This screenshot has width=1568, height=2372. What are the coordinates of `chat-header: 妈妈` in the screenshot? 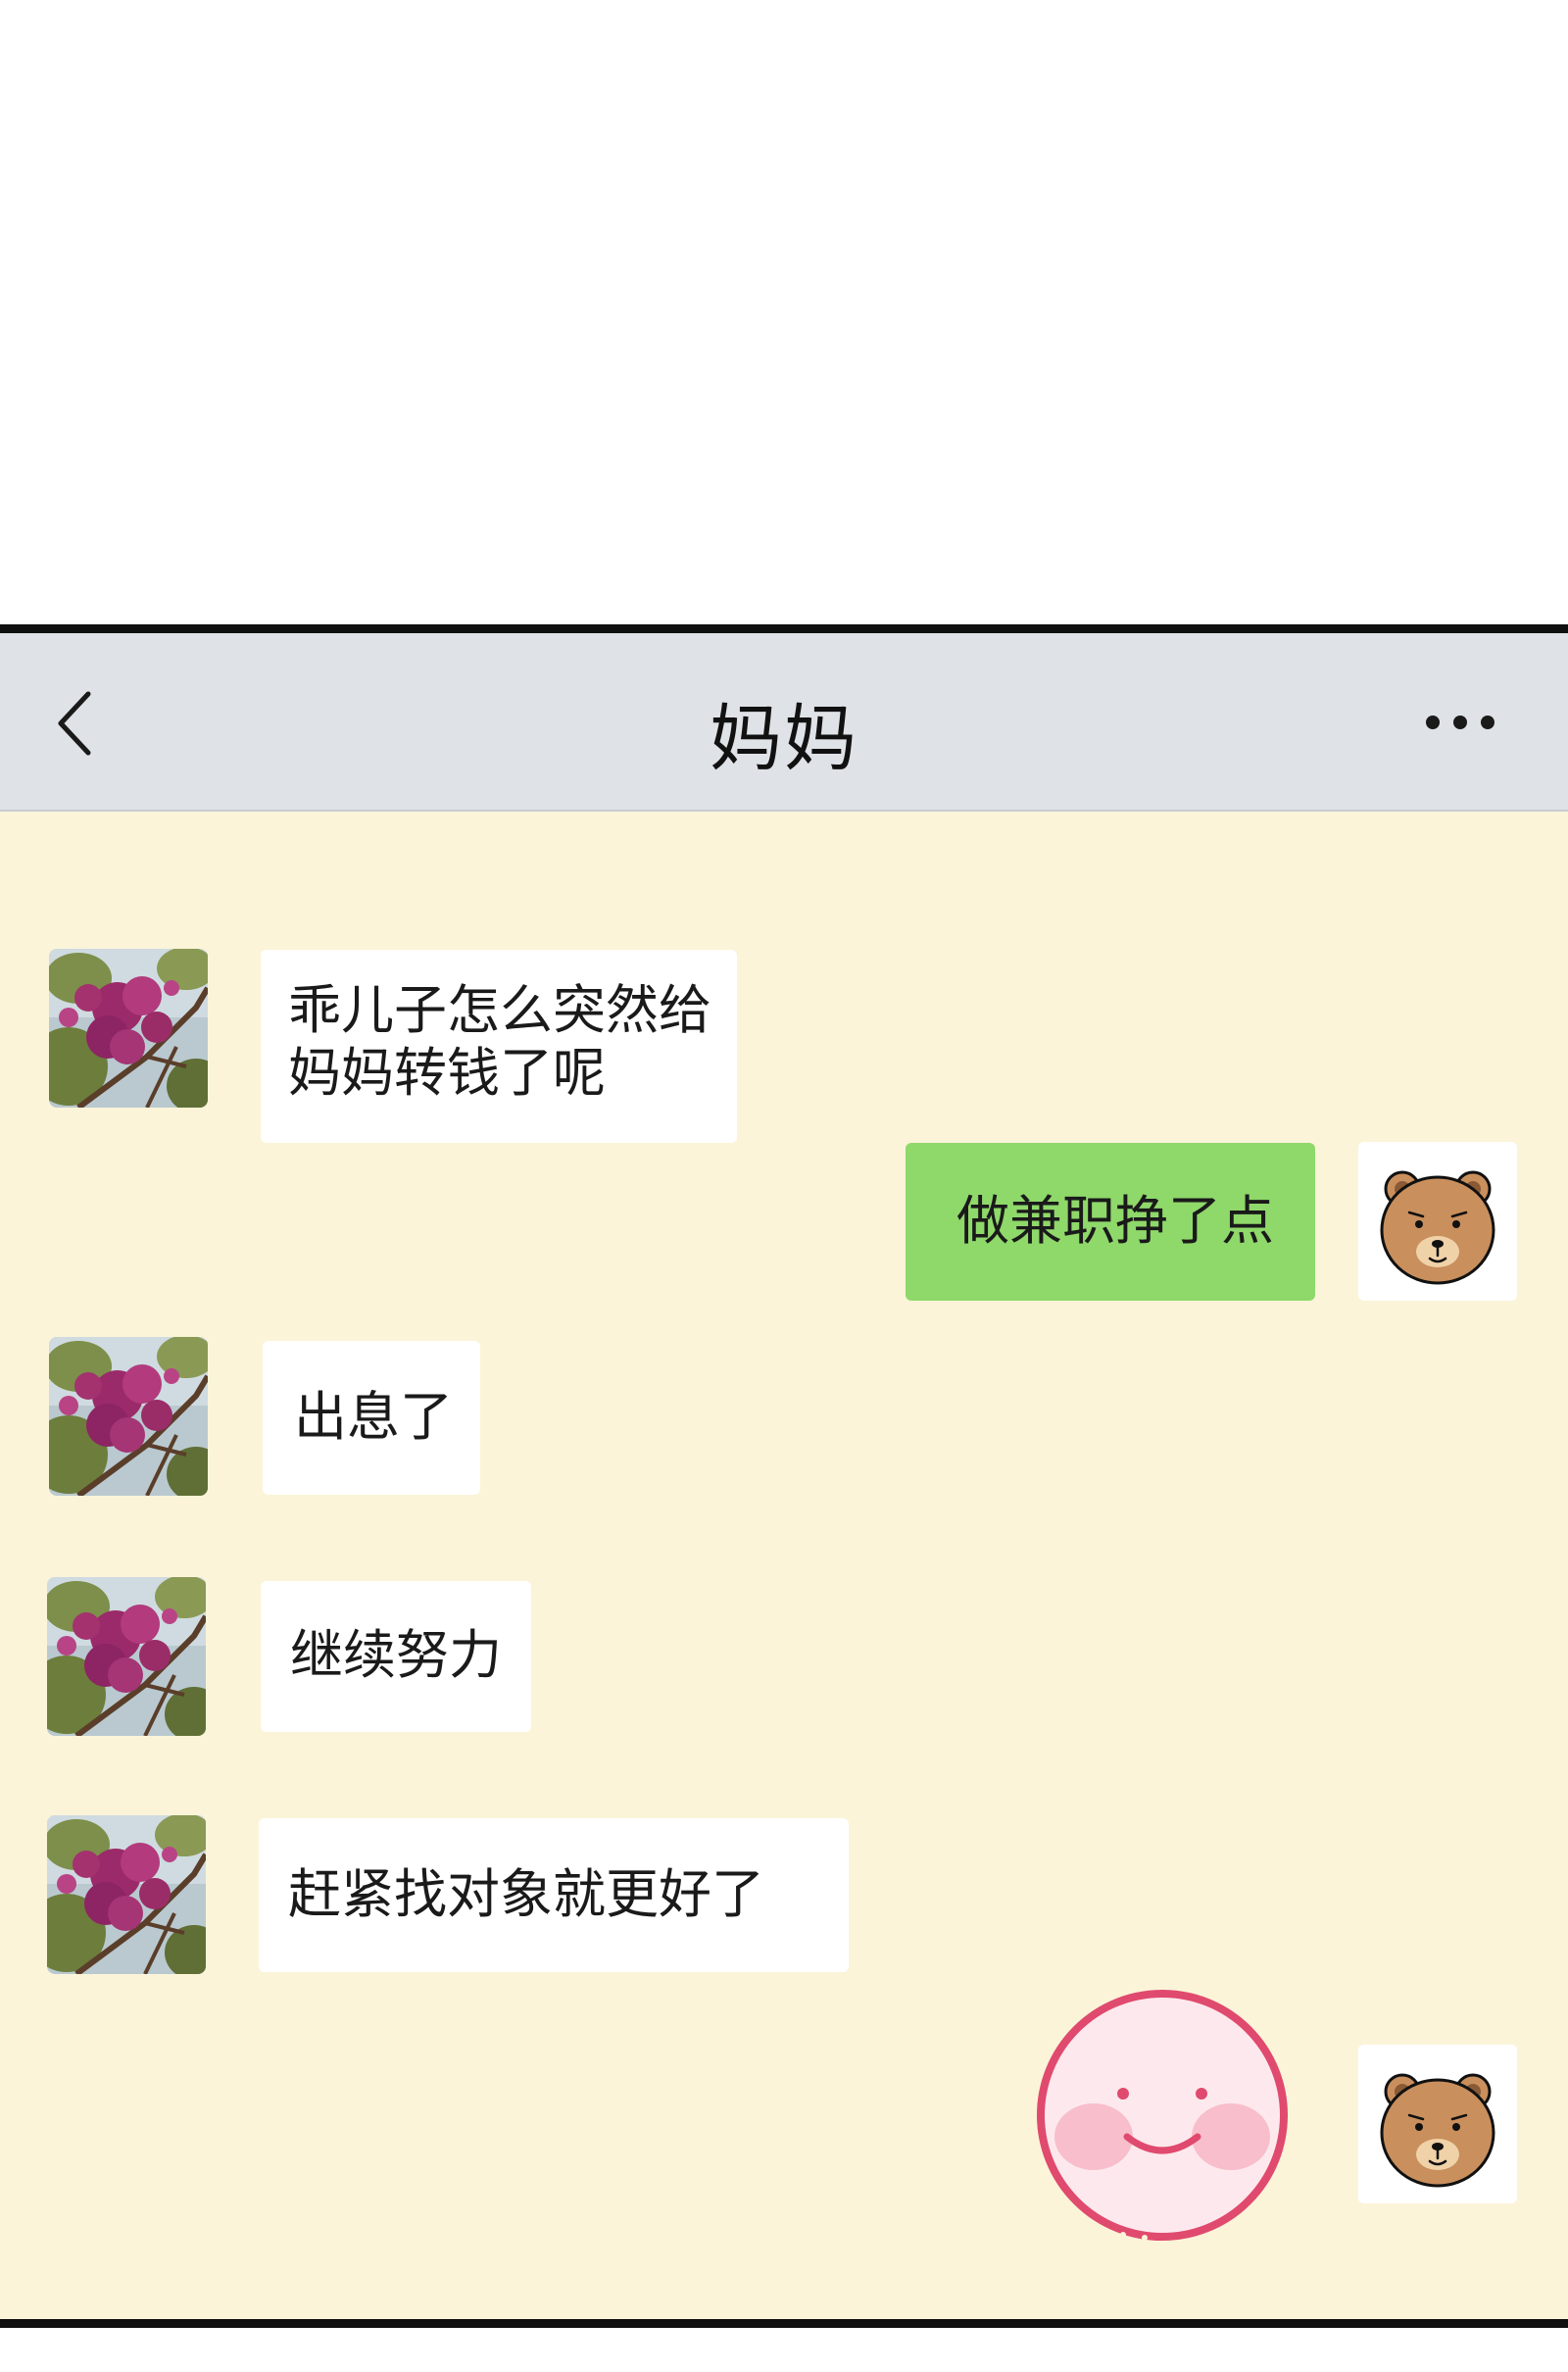 It's located at (784, 722).